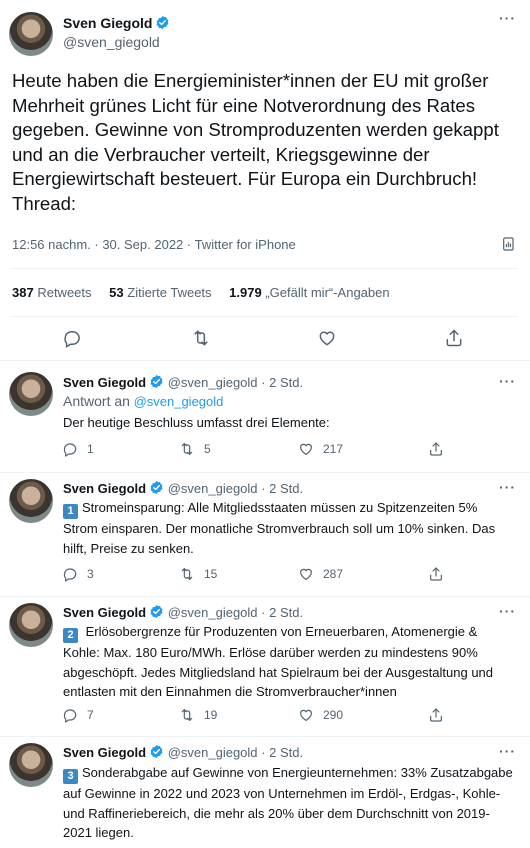 The image size is (530, 848). What do you see at coordinates (211, 574) in the screenshot?
I see `retweet-count: 15` at bounding box center [211, 574].